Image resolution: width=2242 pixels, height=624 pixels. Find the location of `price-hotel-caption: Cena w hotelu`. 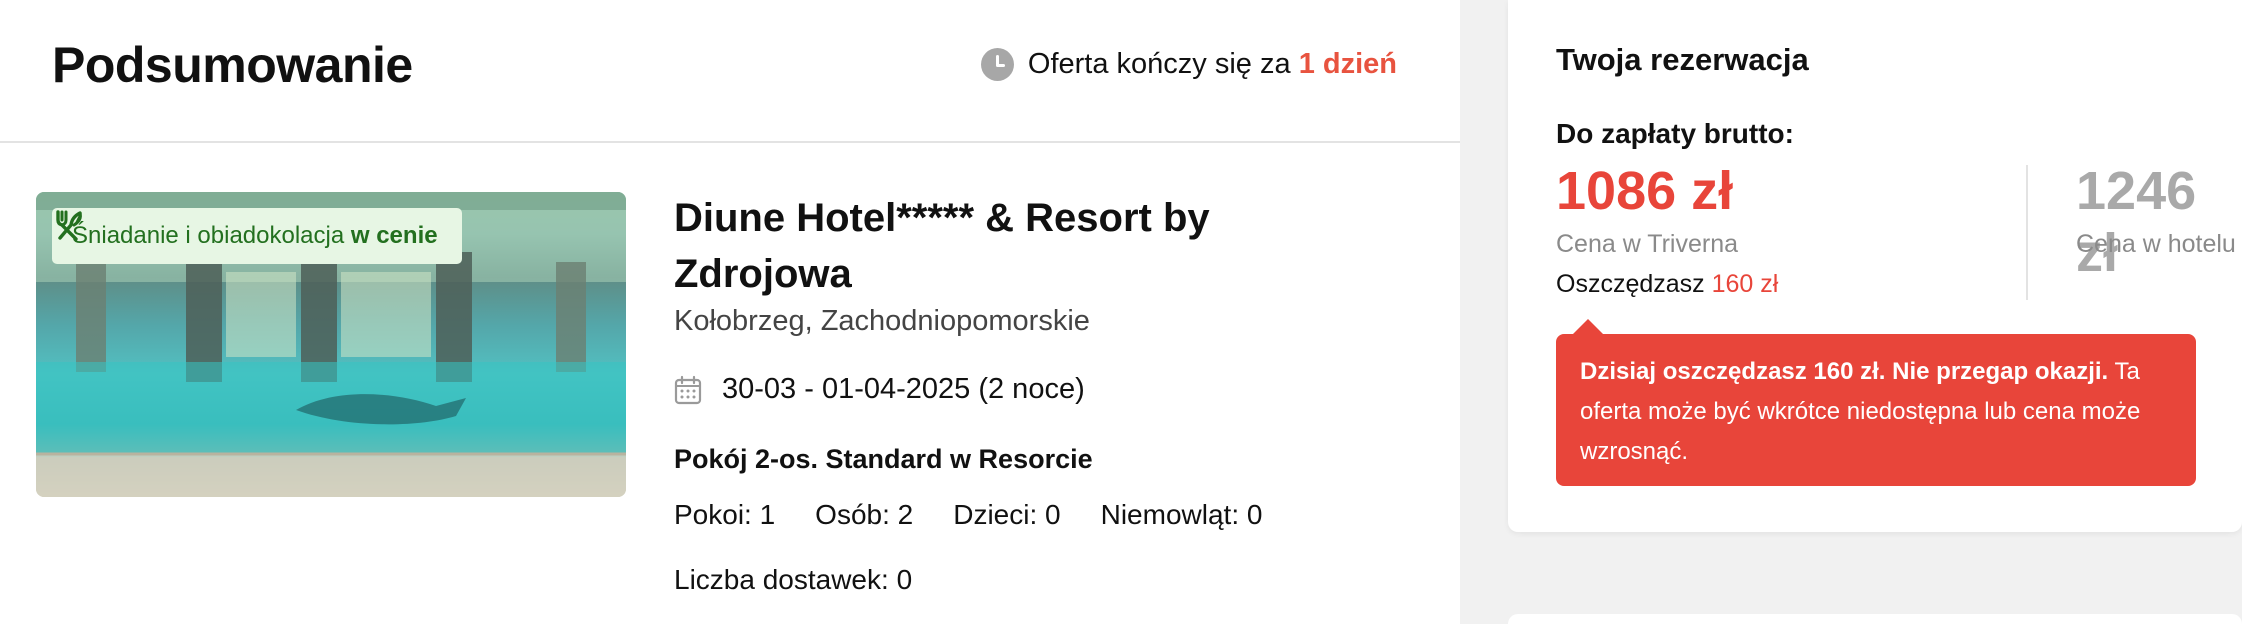

price-hotel-caption: Cena w hotelu is located at coordinates (2156, 244).